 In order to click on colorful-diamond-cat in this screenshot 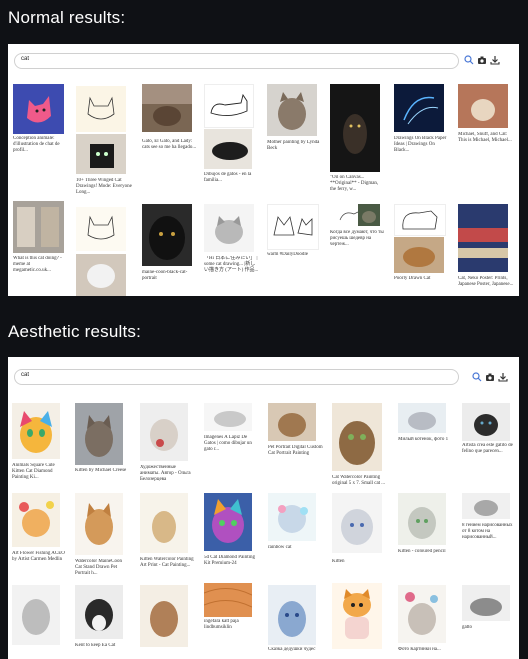, I will do `click(36, 432)`.